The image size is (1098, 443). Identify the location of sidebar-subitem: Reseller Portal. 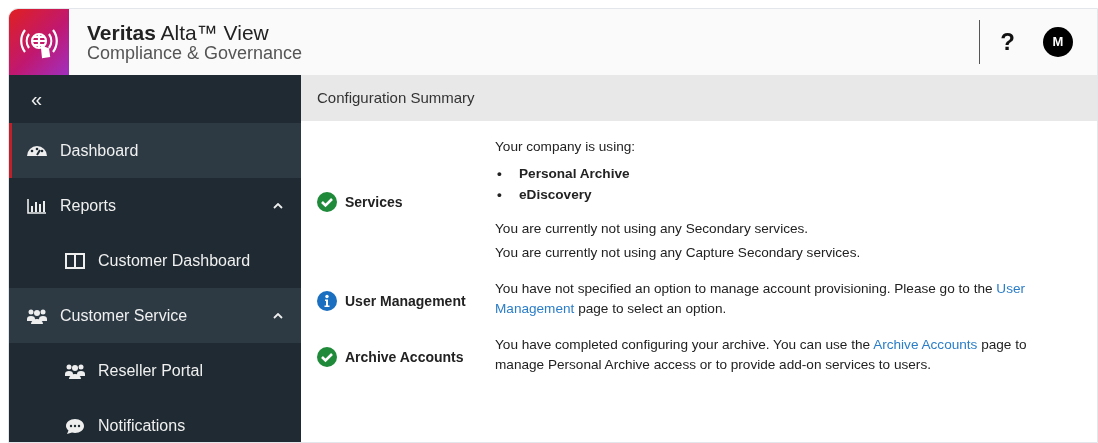
(155, 370).